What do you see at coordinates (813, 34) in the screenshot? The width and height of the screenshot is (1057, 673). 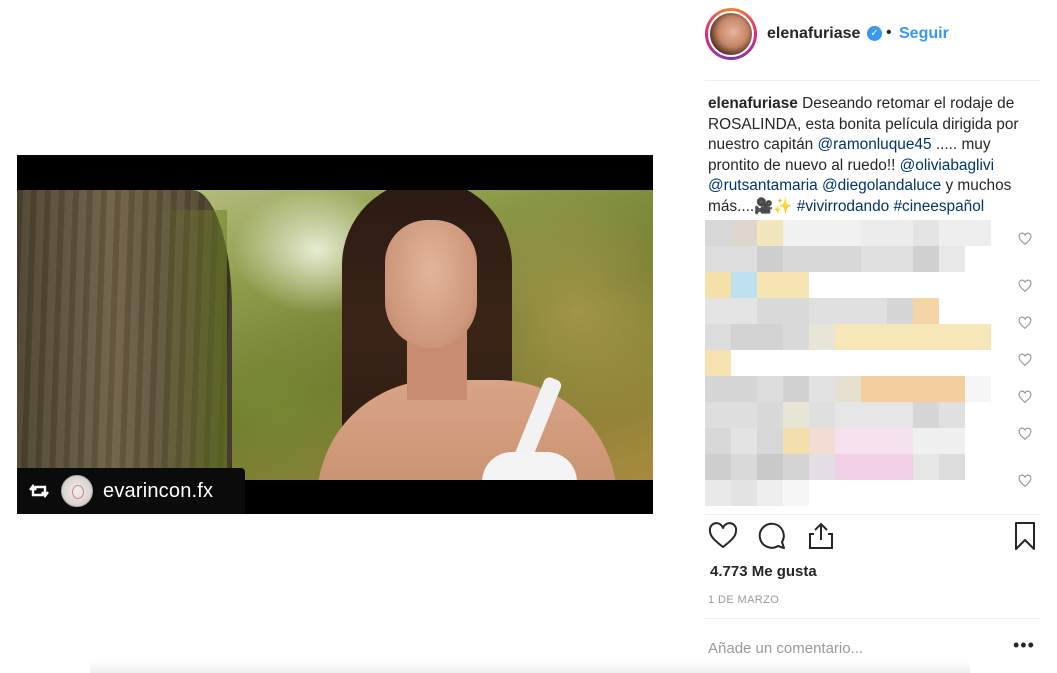 I see `username-link: elenafuriase` at bounding box center [813, 34].